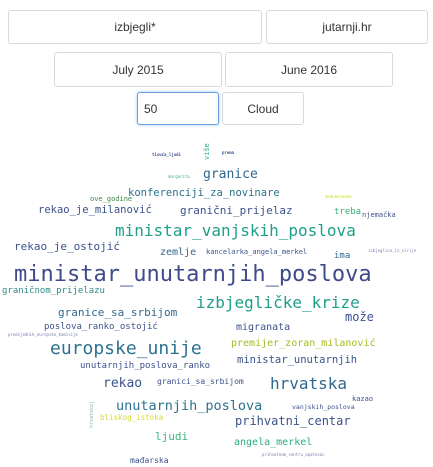 The width and height of the screenshot is (433, 467). What do you see at coordinates (293, 421) in the screenshot?
I see `cloud-word: prihvatni_centar` at bounding box center [293, 421].